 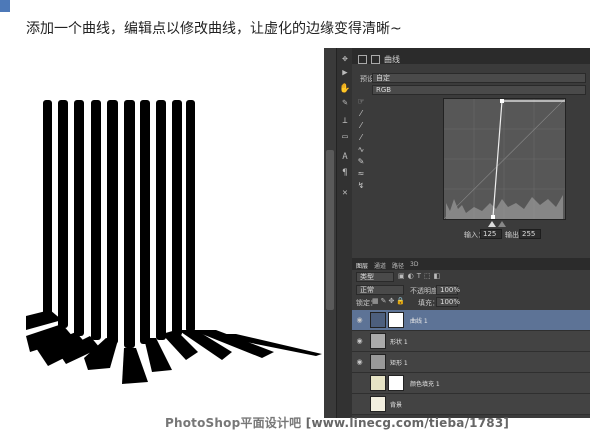 I want to click on layer-row-color-fill: 颜色填充 1, so click(x=471, y=383).